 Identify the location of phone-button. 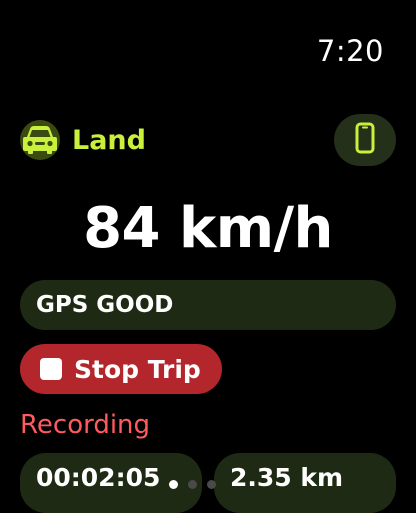
(365, 140).